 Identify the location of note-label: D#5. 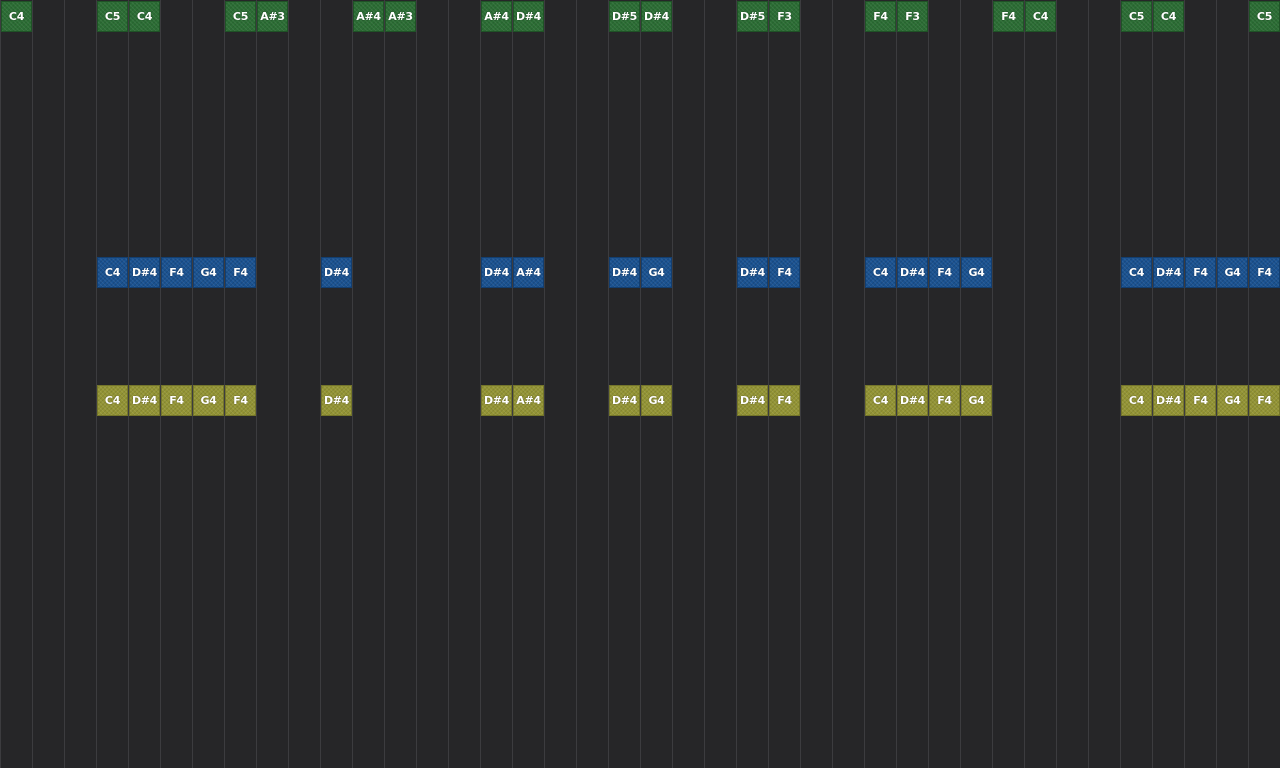
(752, 16).